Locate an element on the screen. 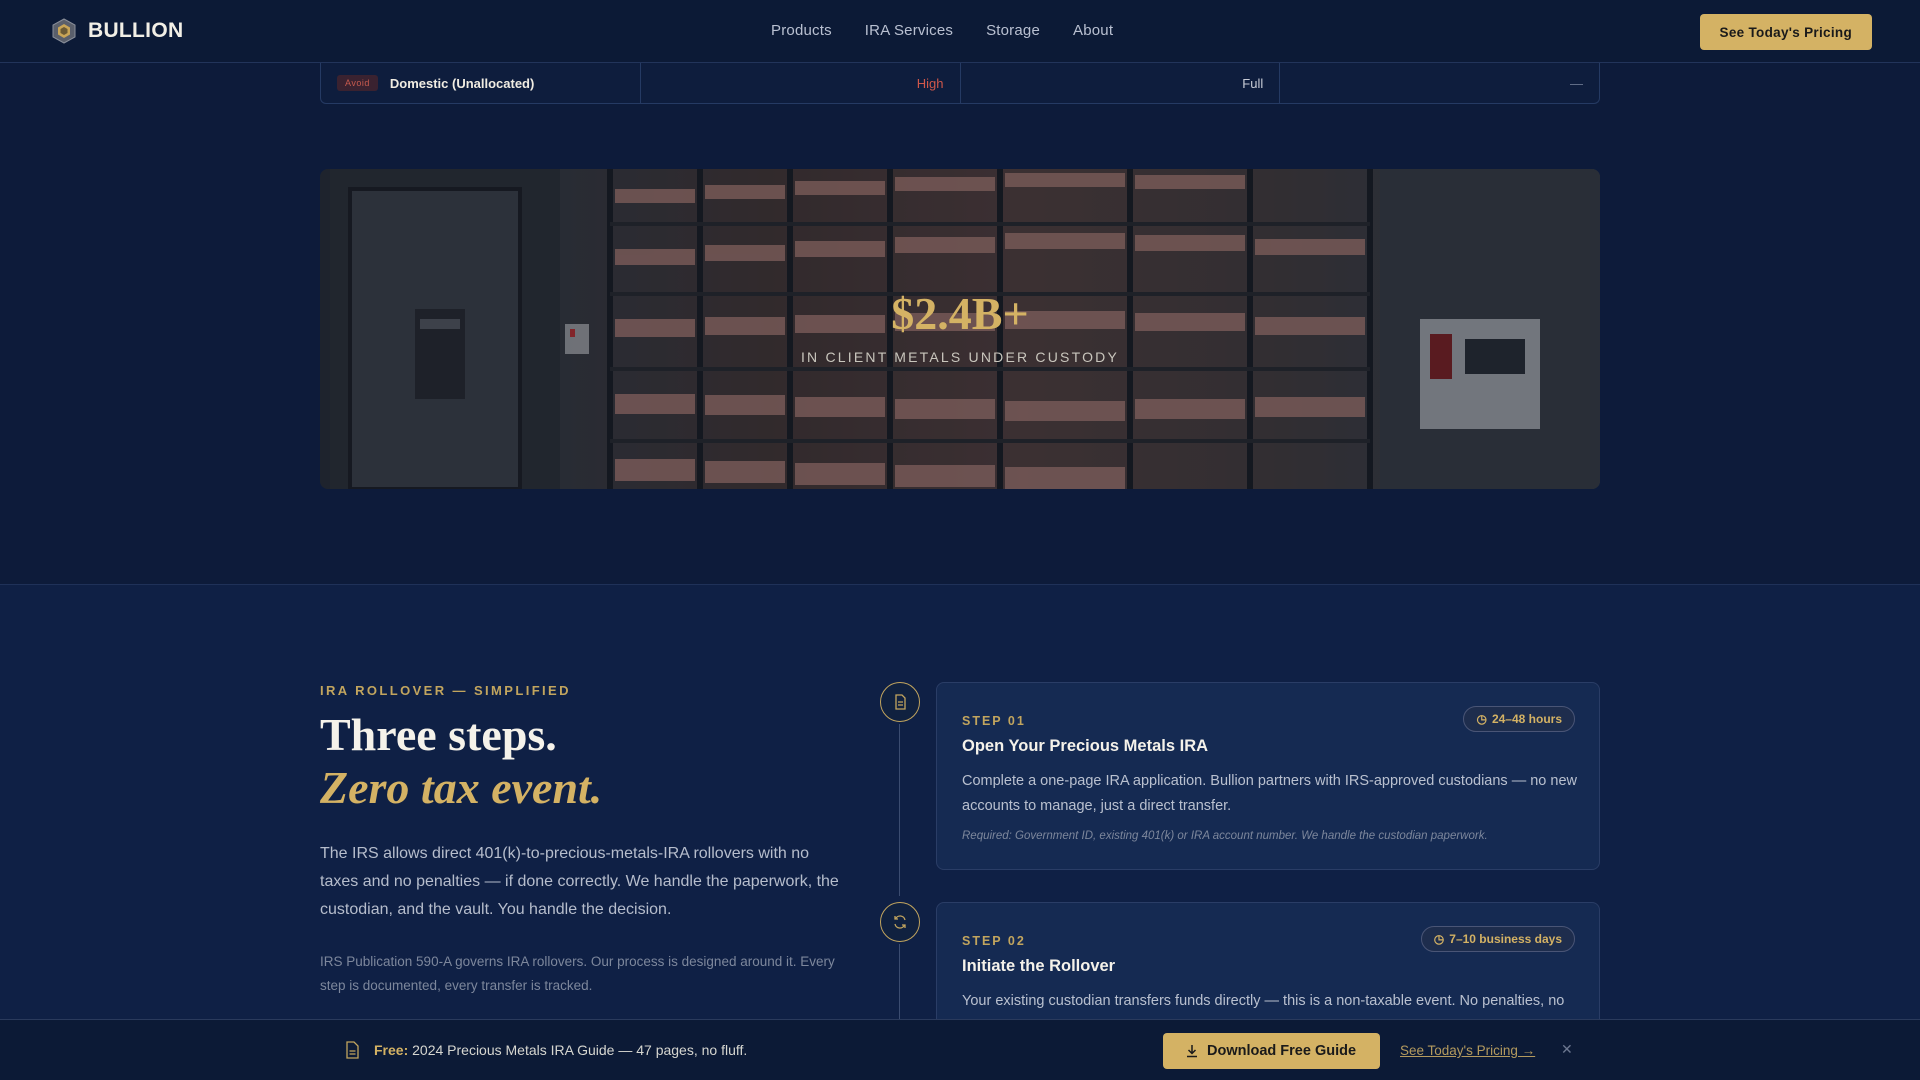 The image size is (1920, 1080). comparison-table-row: Avoid Domestic (Unallocated) High Full — is located at coordinates (960, 83).